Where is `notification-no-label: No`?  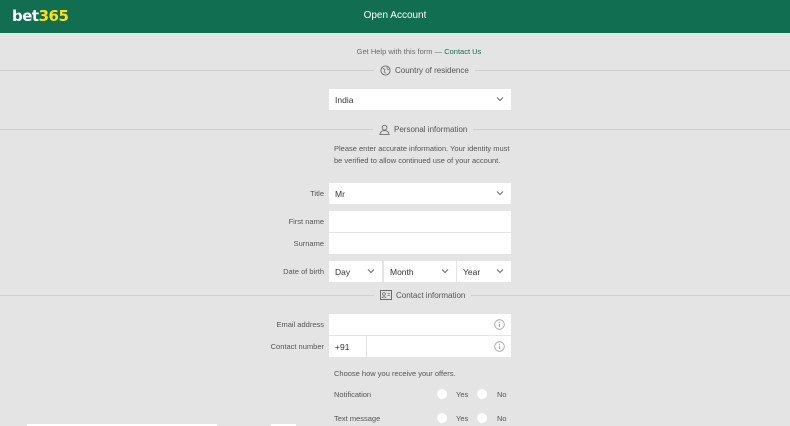
notification-no-label: No is located at coordinates (502, 394).